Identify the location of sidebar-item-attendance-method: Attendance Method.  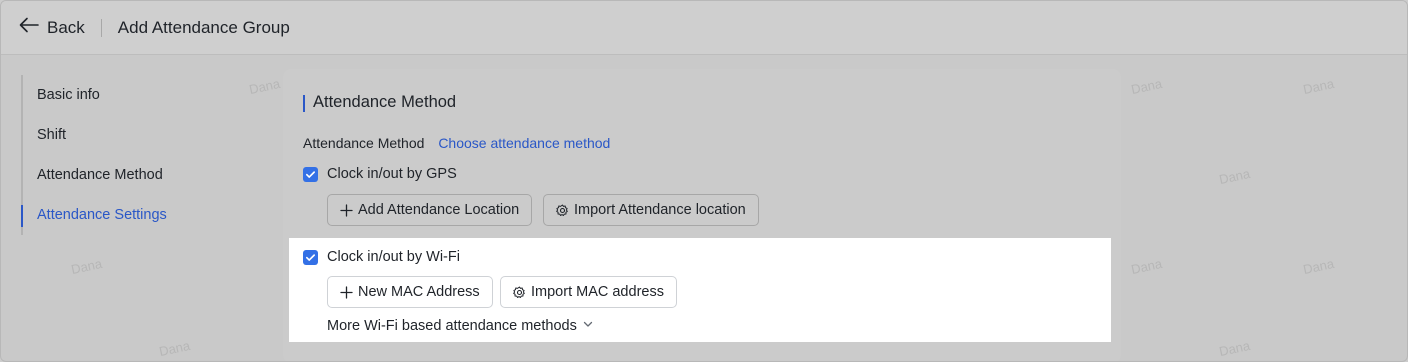
(95, 175).